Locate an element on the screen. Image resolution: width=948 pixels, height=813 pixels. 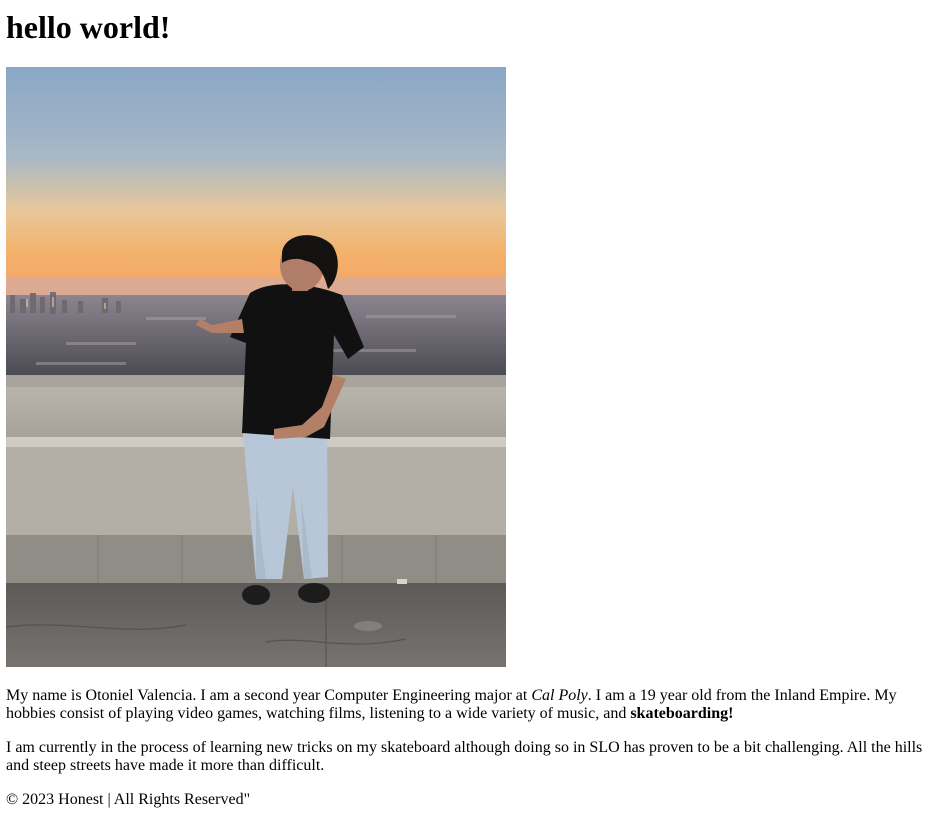
page-title: hello world! is located at coordinates (88, 27).